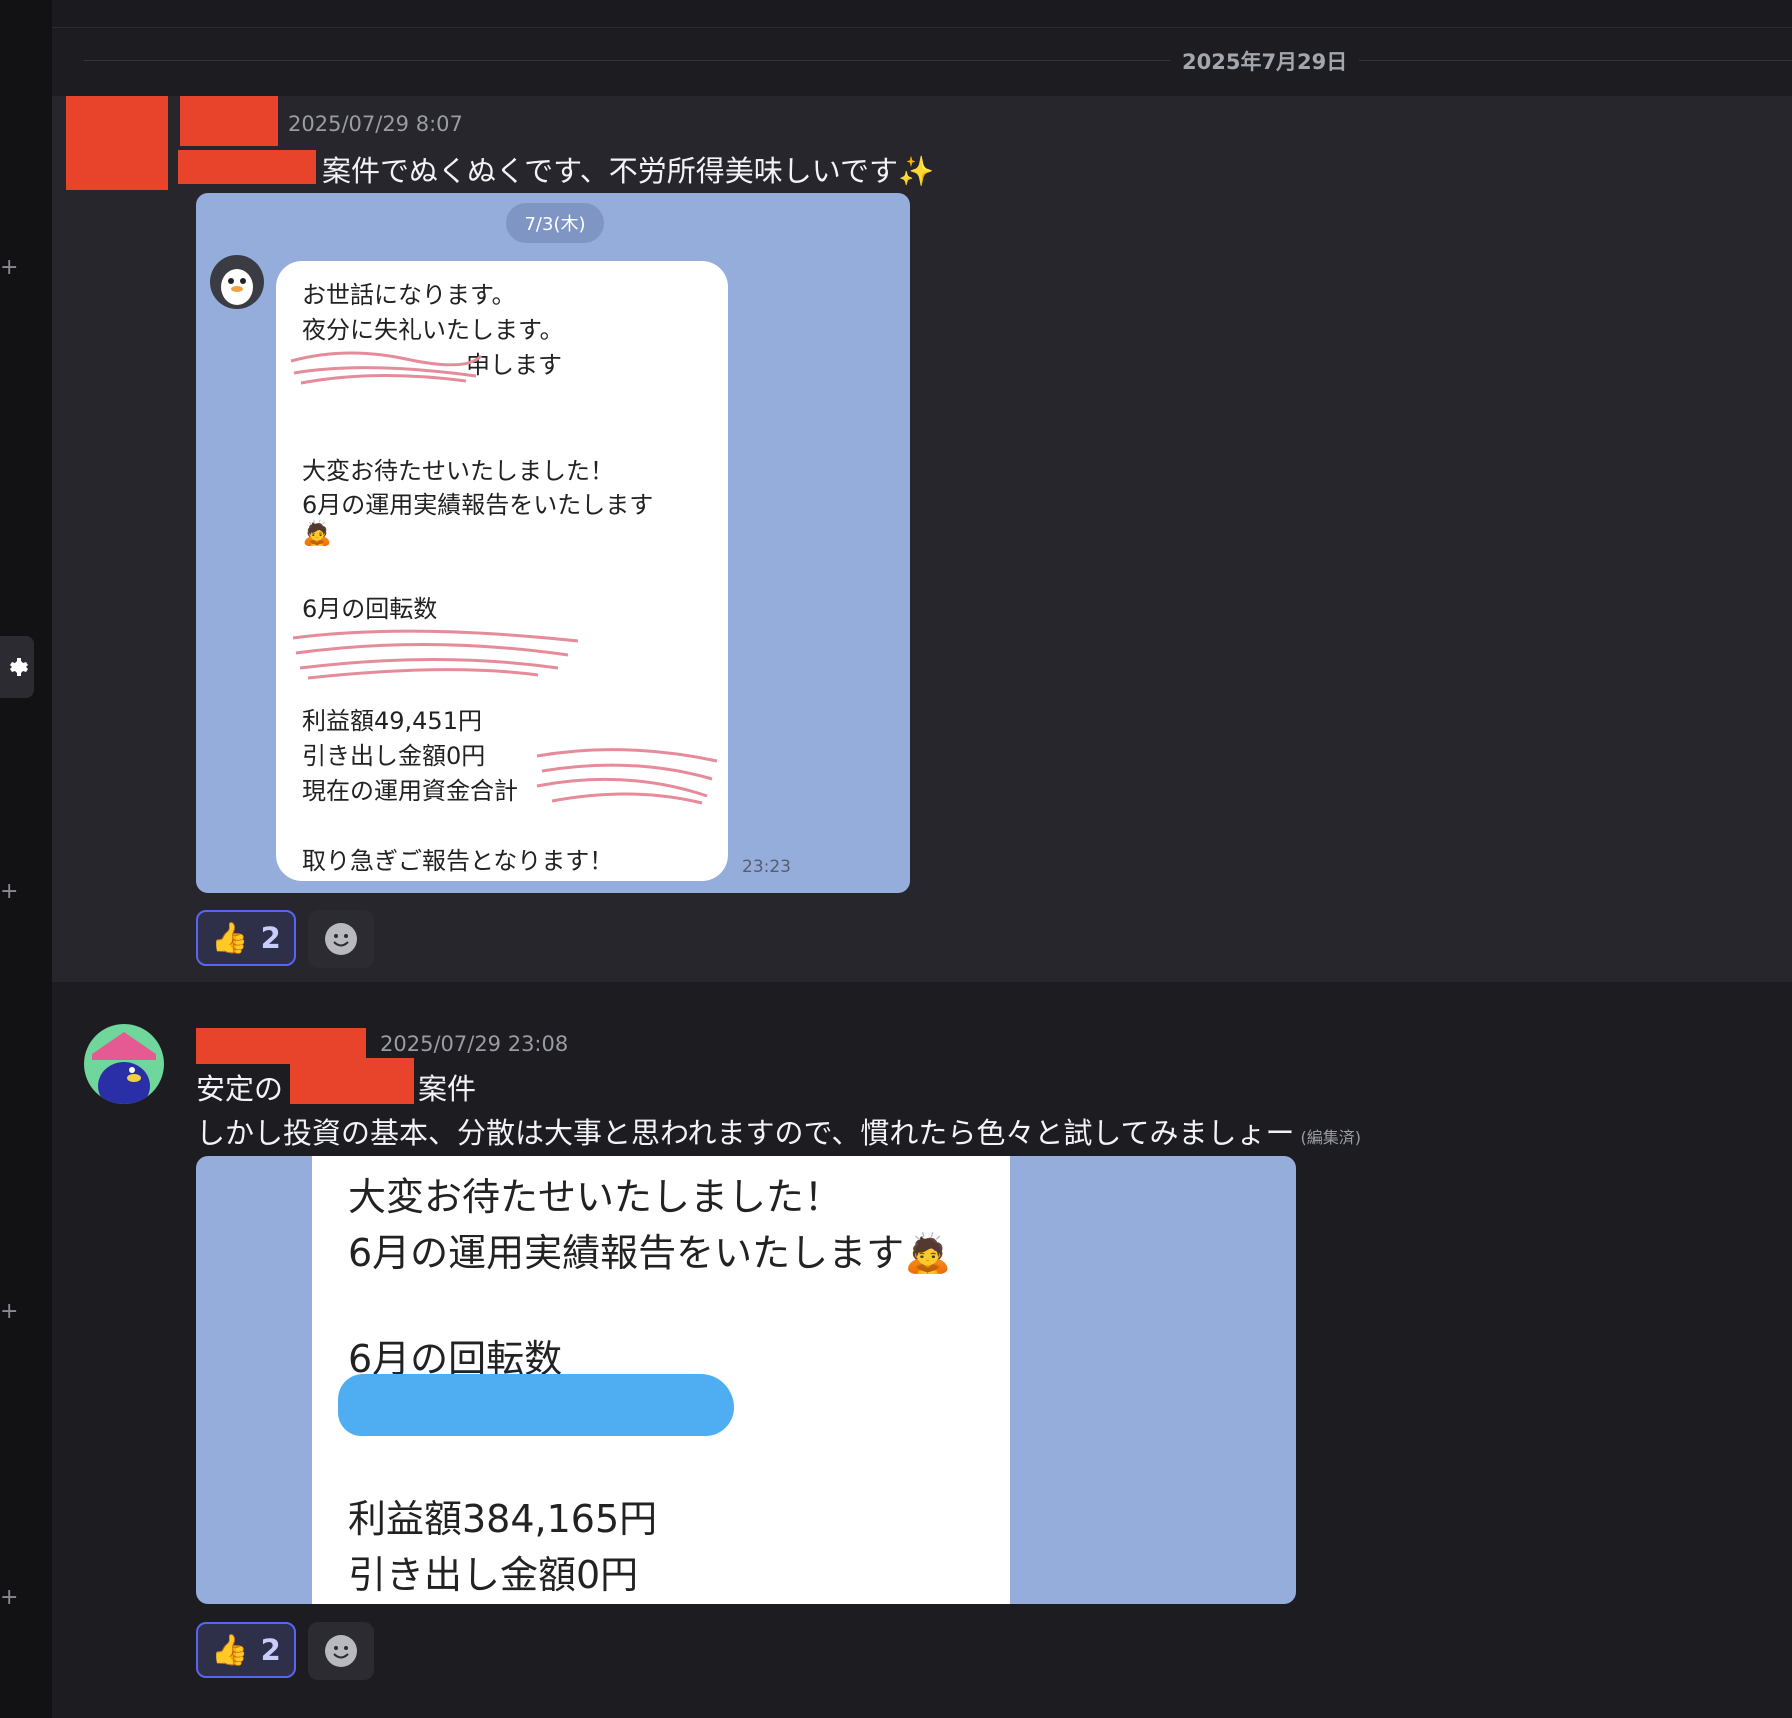  I want to click on chat-date-chip: 7/3(木), so click(555, 223).